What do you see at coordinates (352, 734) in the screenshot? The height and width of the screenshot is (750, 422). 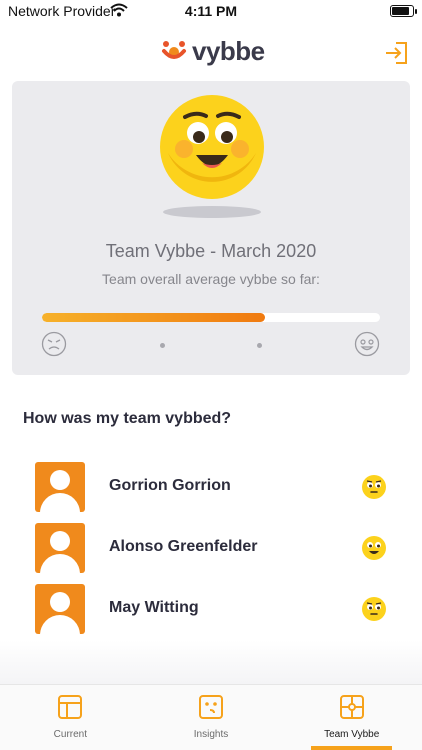 I see `tab-label: Team Vybbe` at bounding box center [352, 734].